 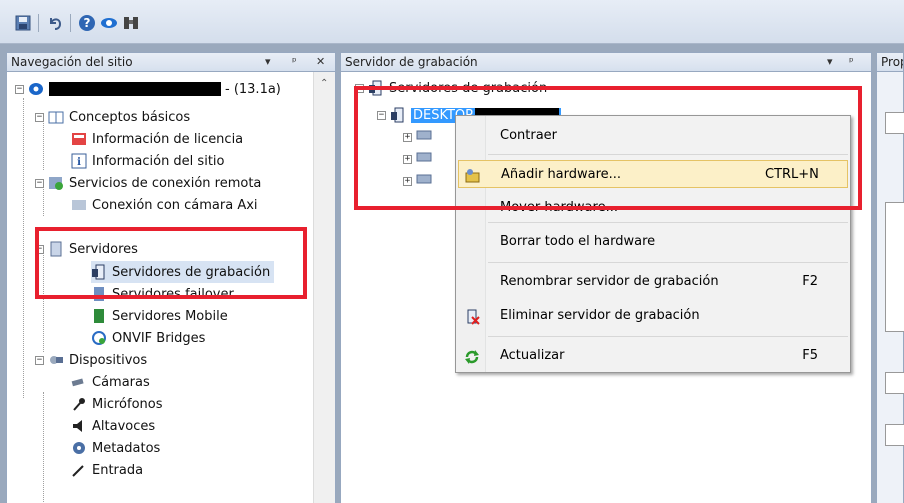 I want to click on menu-item-label: Borrar todo el hardware, so click(x=578, y=241).